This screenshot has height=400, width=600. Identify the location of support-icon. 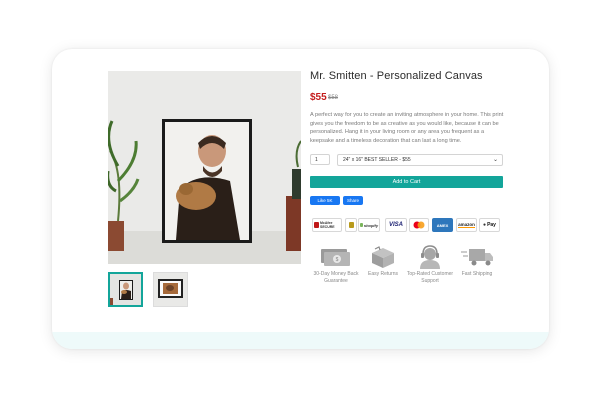
(430, 257).